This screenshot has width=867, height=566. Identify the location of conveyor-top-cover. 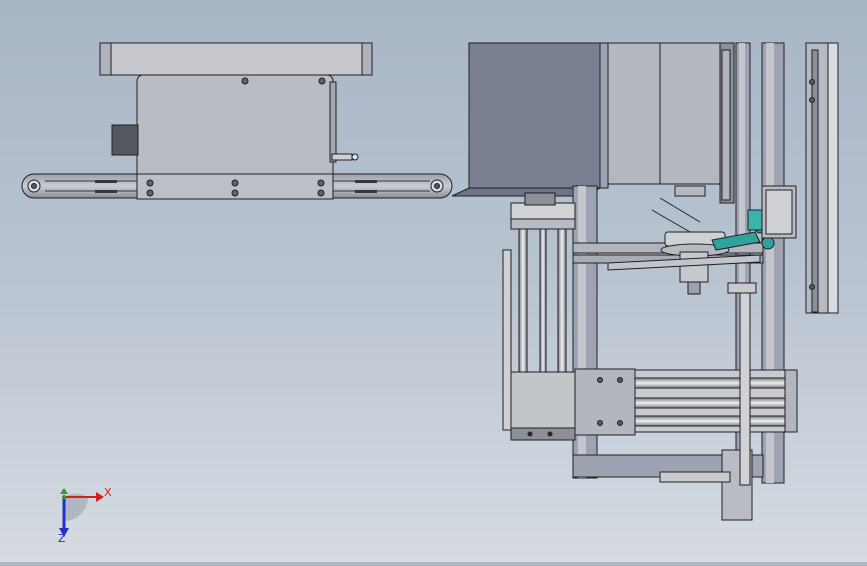
(236, 59).